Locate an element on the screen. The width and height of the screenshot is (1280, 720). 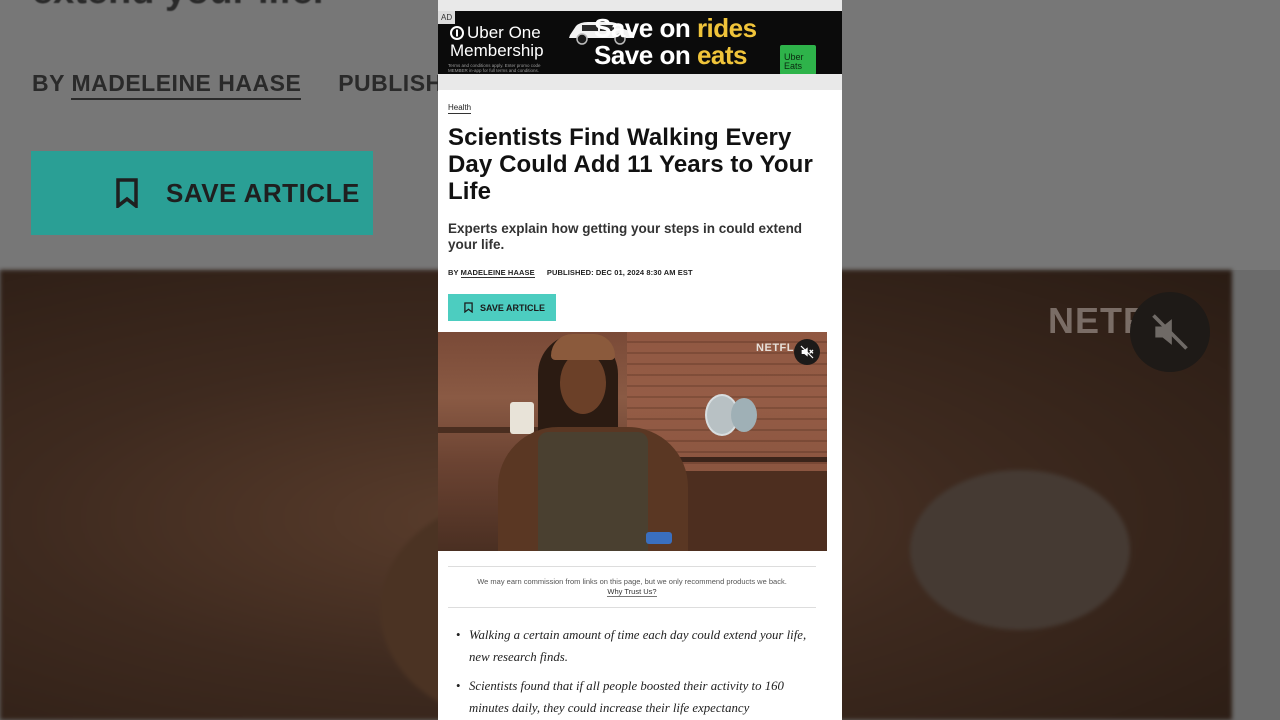
ad-brand: Uber One Membership is located at coordinates (497, 42).